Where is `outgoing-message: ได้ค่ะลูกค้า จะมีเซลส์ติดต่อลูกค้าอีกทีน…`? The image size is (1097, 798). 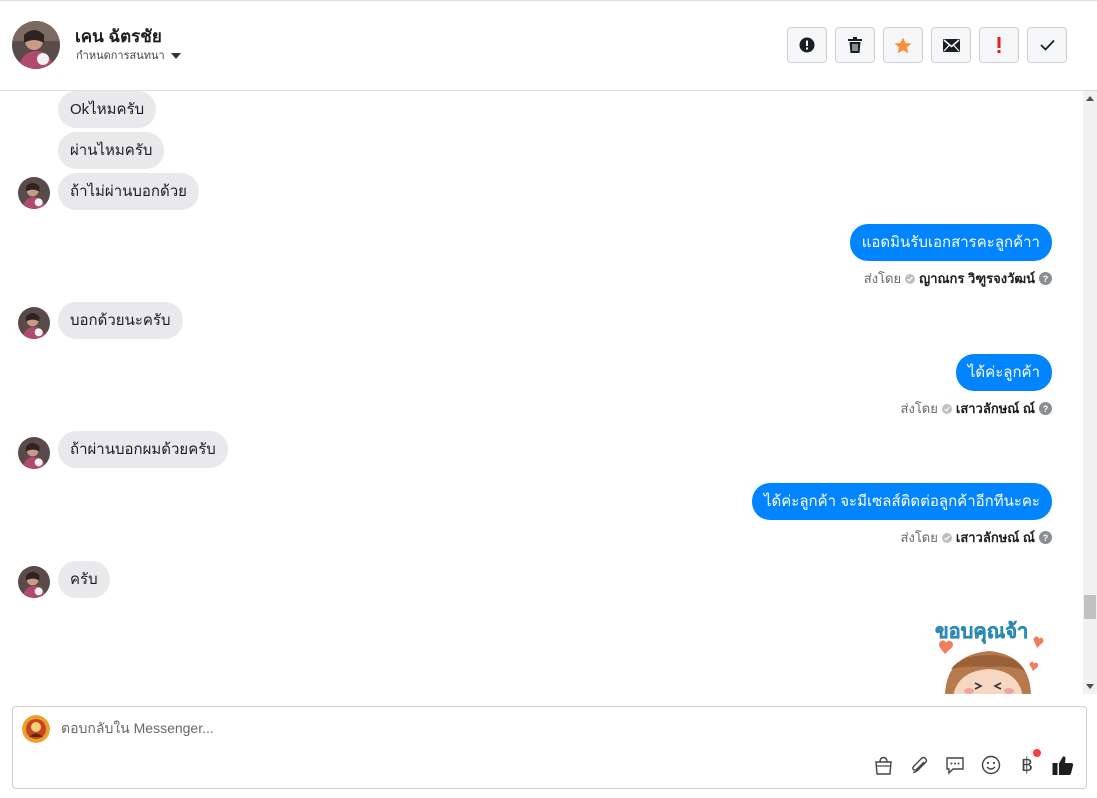 outgoing-message: ได้ค่ะลูกค้า จะมีเซลส์ติดต่อลูกค้าอีกทีน… is located at coordinates (901, 501).